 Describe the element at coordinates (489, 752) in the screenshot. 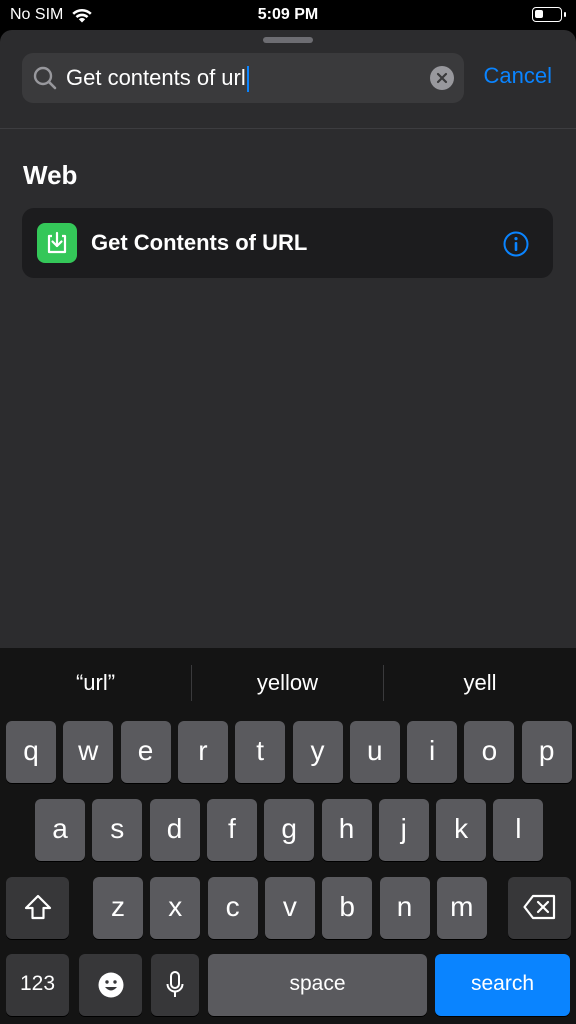

I see `key-o: o` at that location.